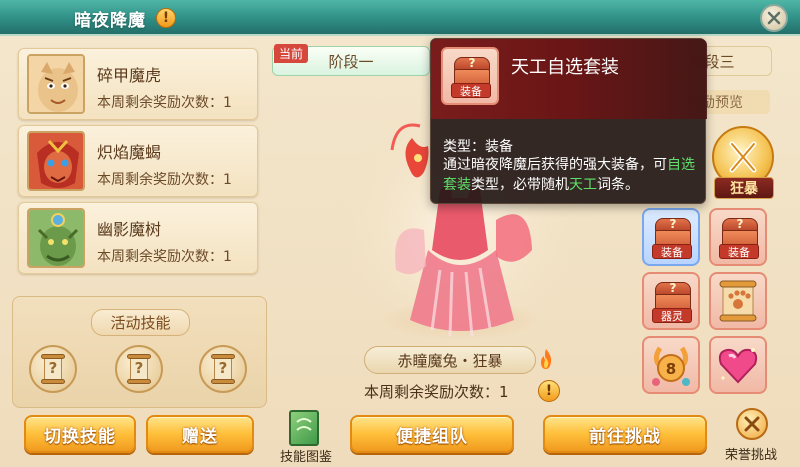 Image resolution: width=800 pixels, height=467 pixels. I want to click on boss-name: 炽焰魔蝎, so click(129, 152).